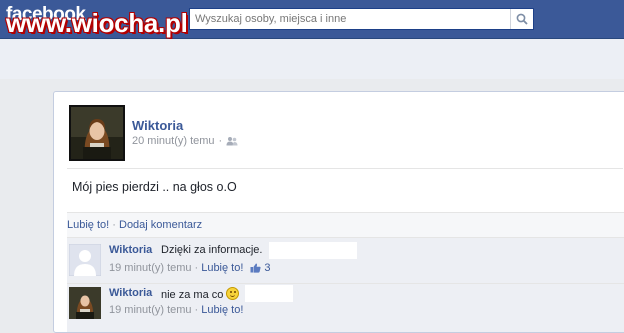 Image resolution: width=624 pixels, height=333 pixels. I want to click on add-comment-link: Dodaj komentarz, so click(160, 225).